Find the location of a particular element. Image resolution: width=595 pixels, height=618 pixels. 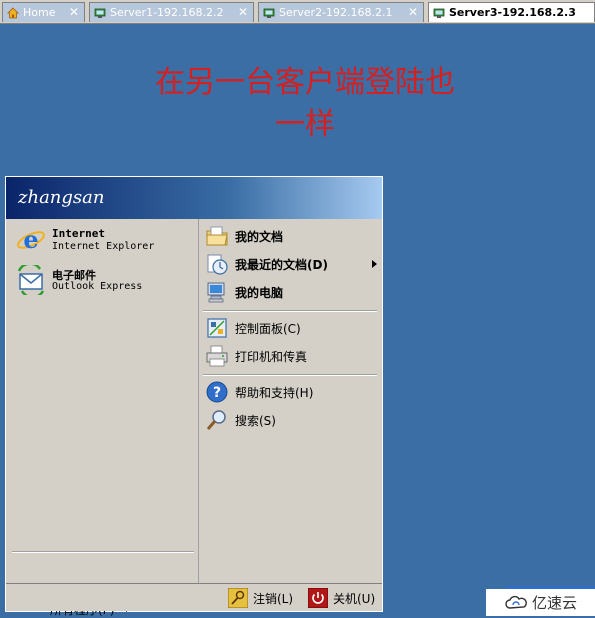

shutdown-label: 关机(U) is located at coordinates (354, 598).